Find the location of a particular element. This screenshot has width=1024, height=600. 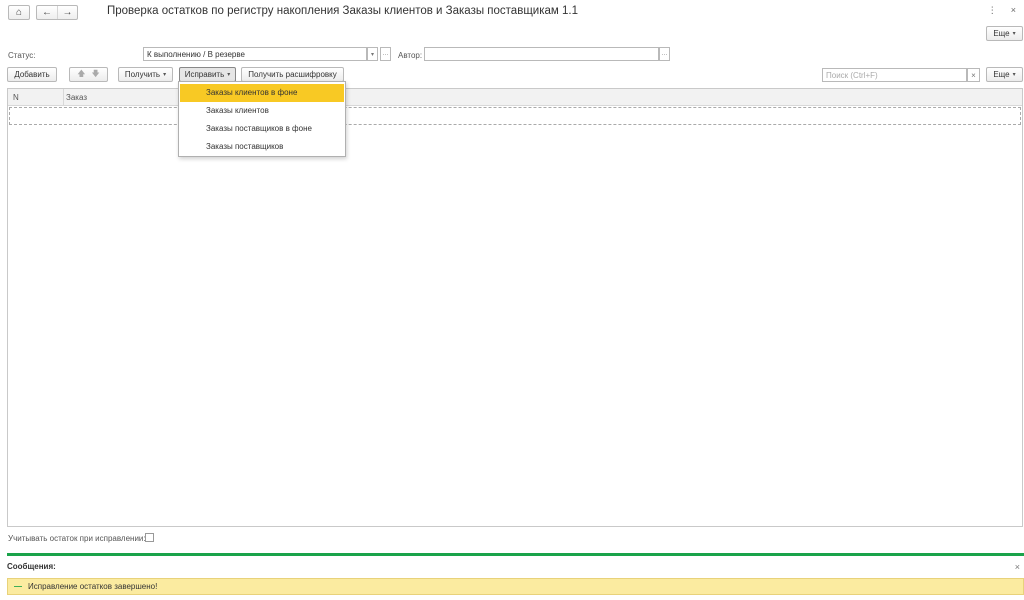

status-dropdown-button: ▾ is located at coordinates (372, 54).